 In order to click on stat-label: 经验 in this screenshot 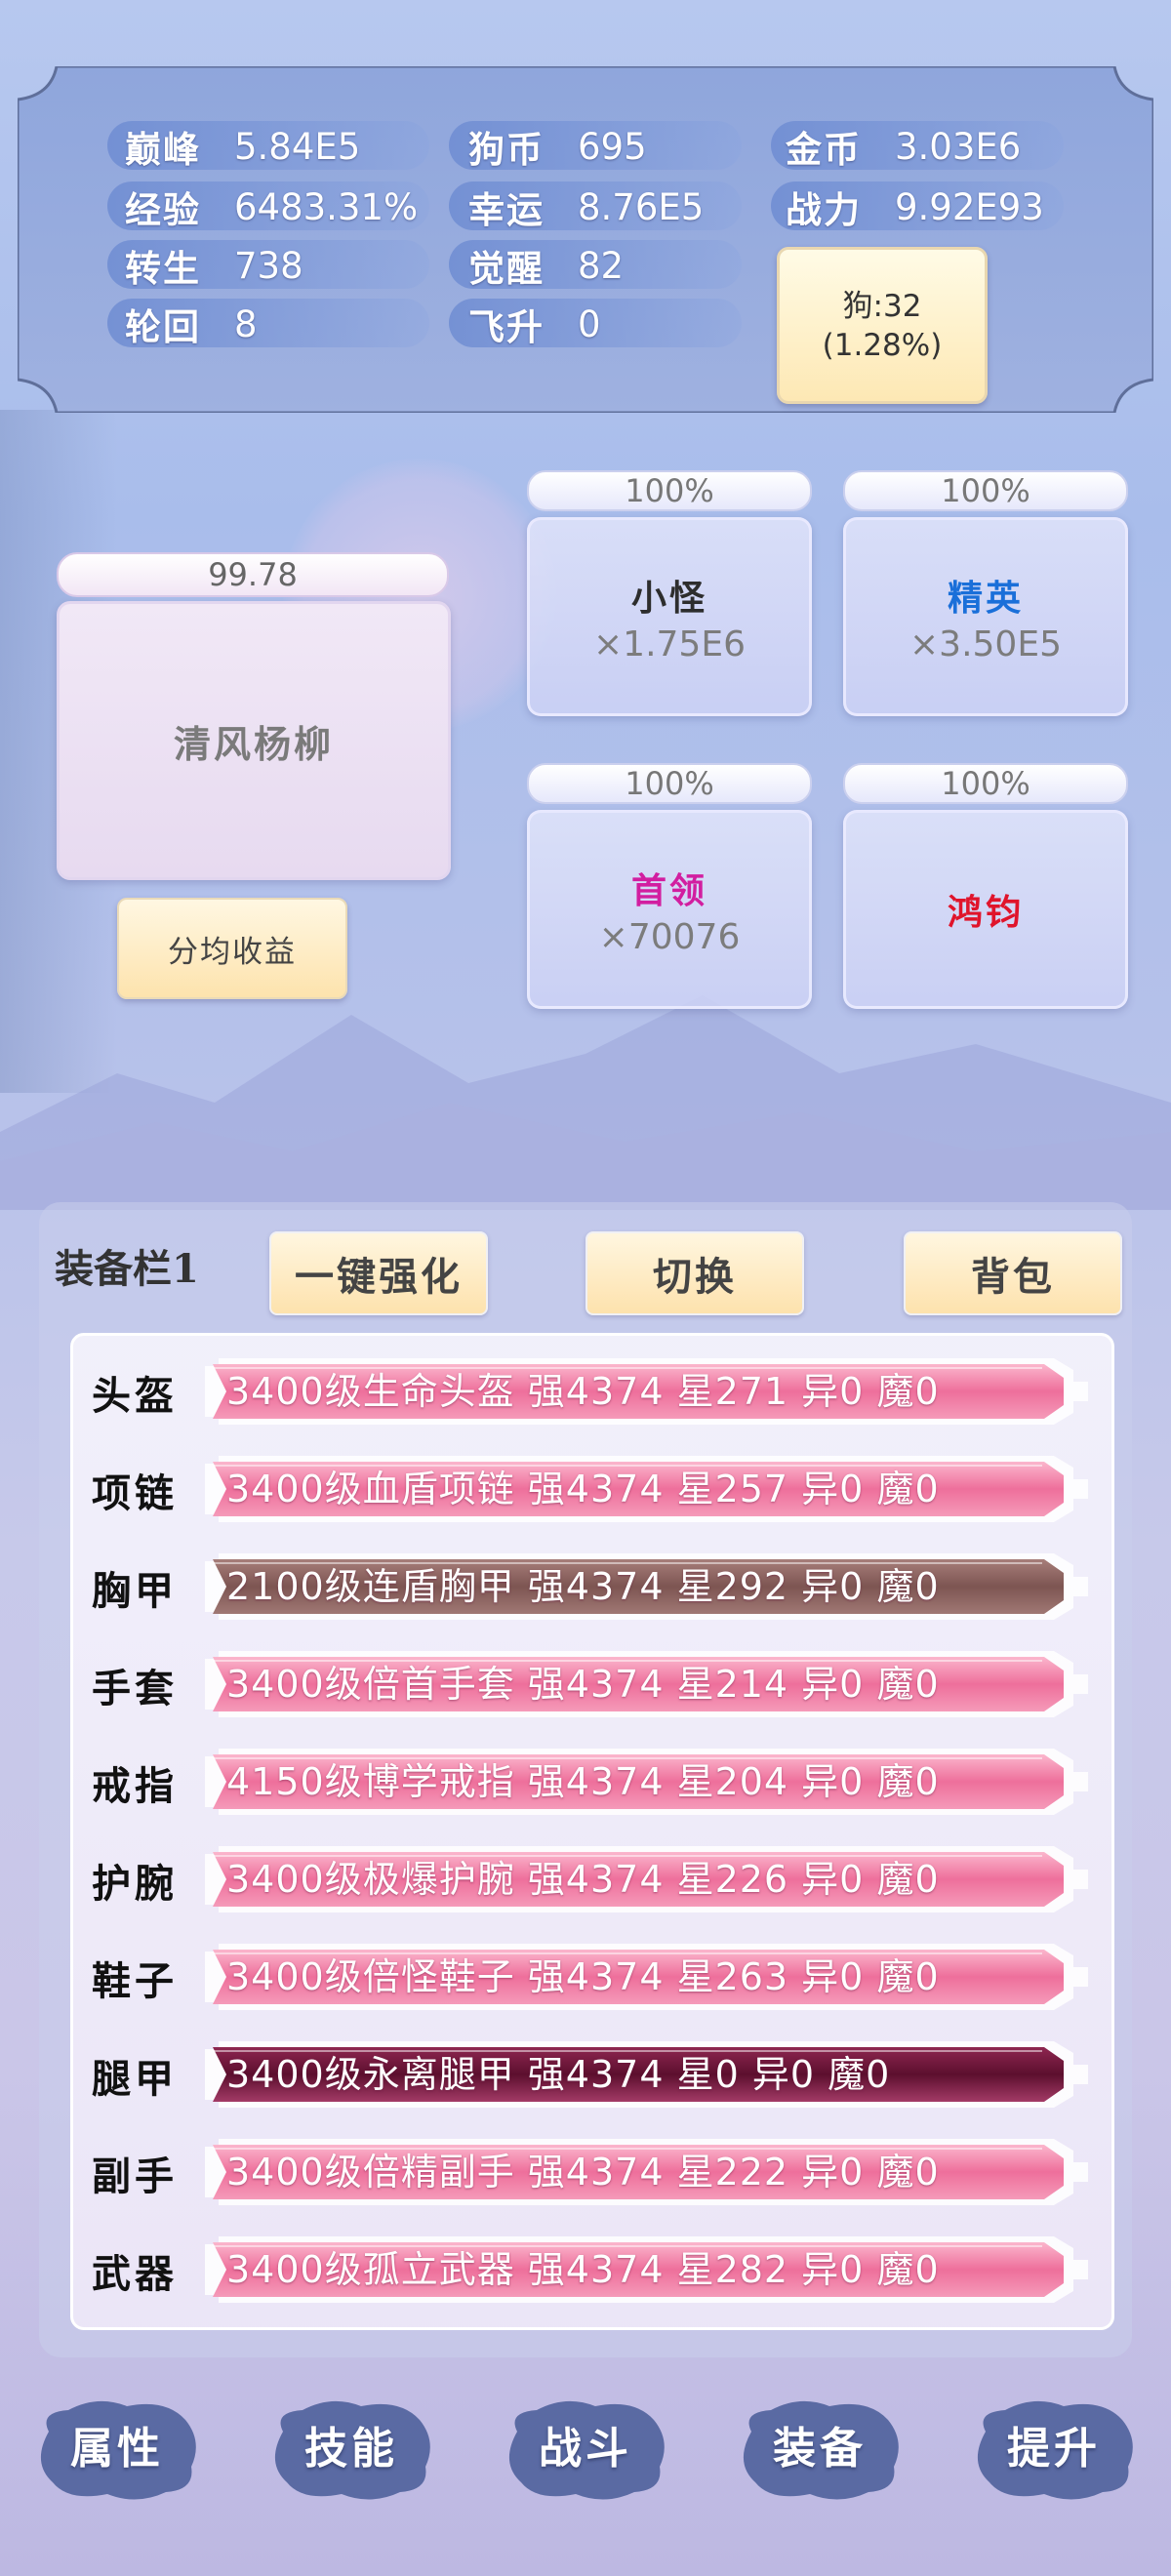, I will do `click(163, 209)`.